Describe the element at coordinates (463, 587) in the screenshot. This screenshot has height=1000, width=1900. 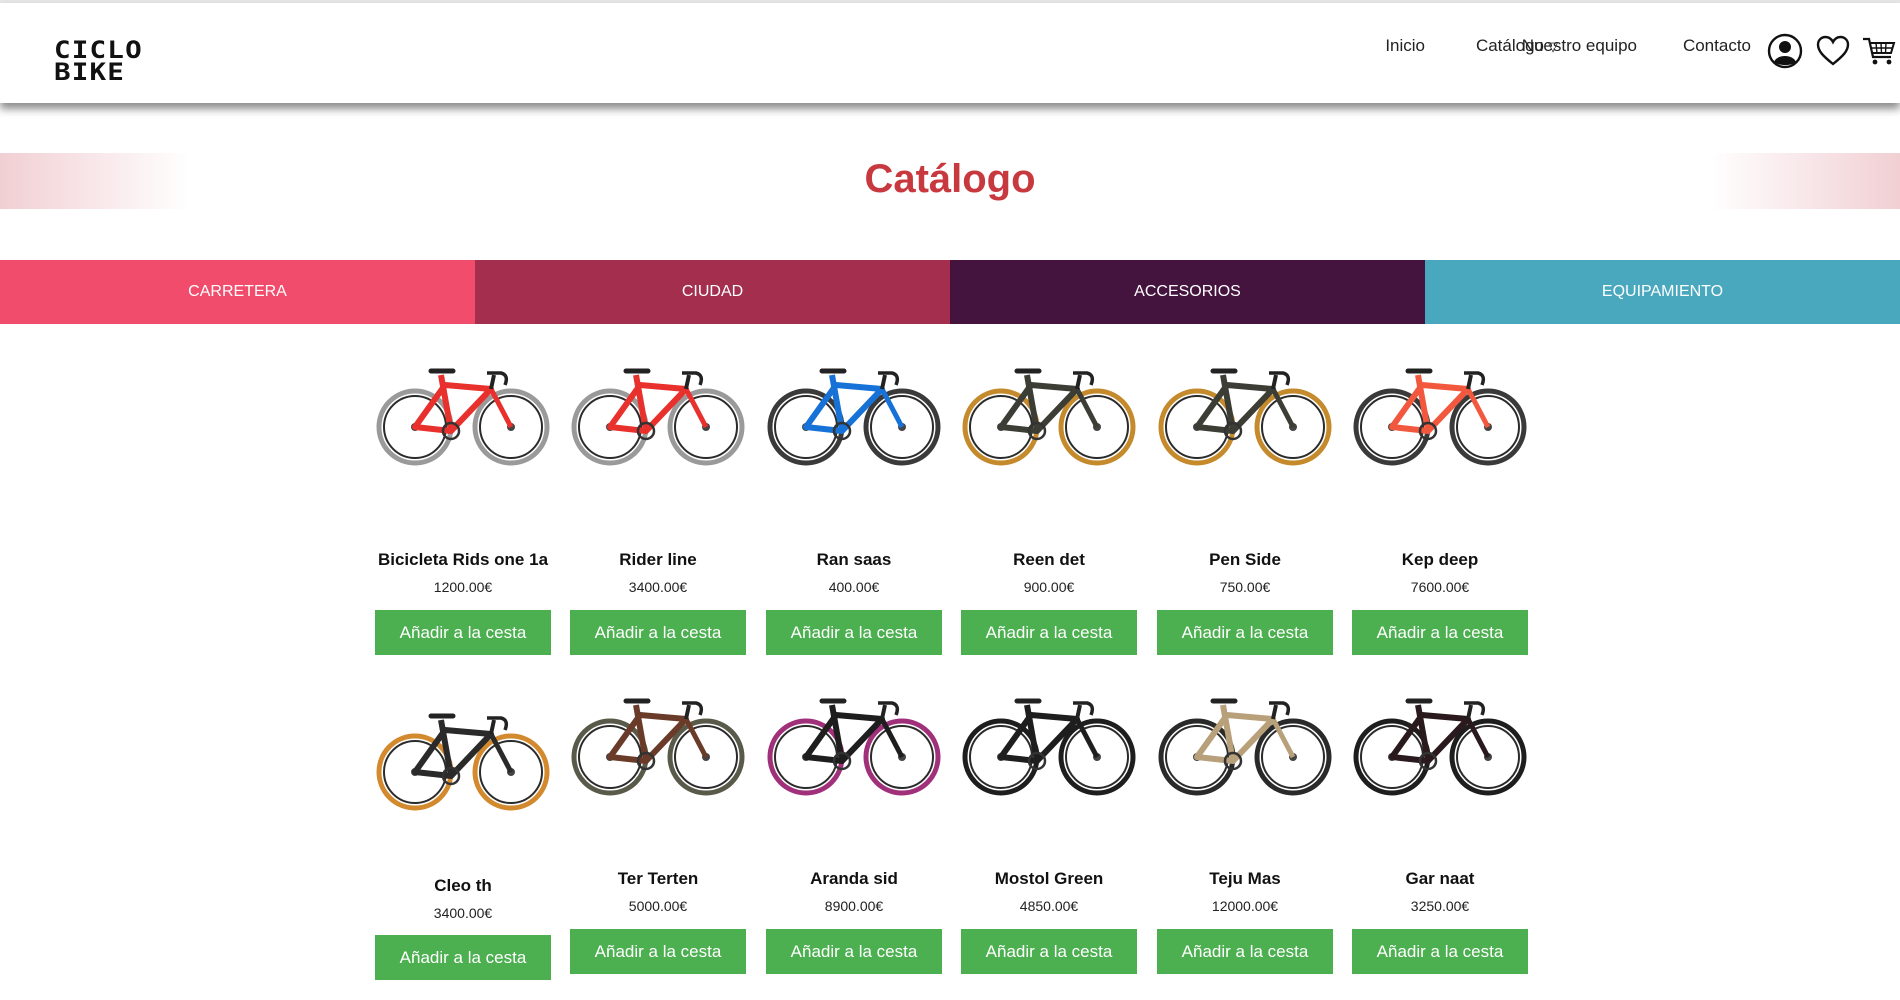
I see `product-price: 1200.00€` at that location.